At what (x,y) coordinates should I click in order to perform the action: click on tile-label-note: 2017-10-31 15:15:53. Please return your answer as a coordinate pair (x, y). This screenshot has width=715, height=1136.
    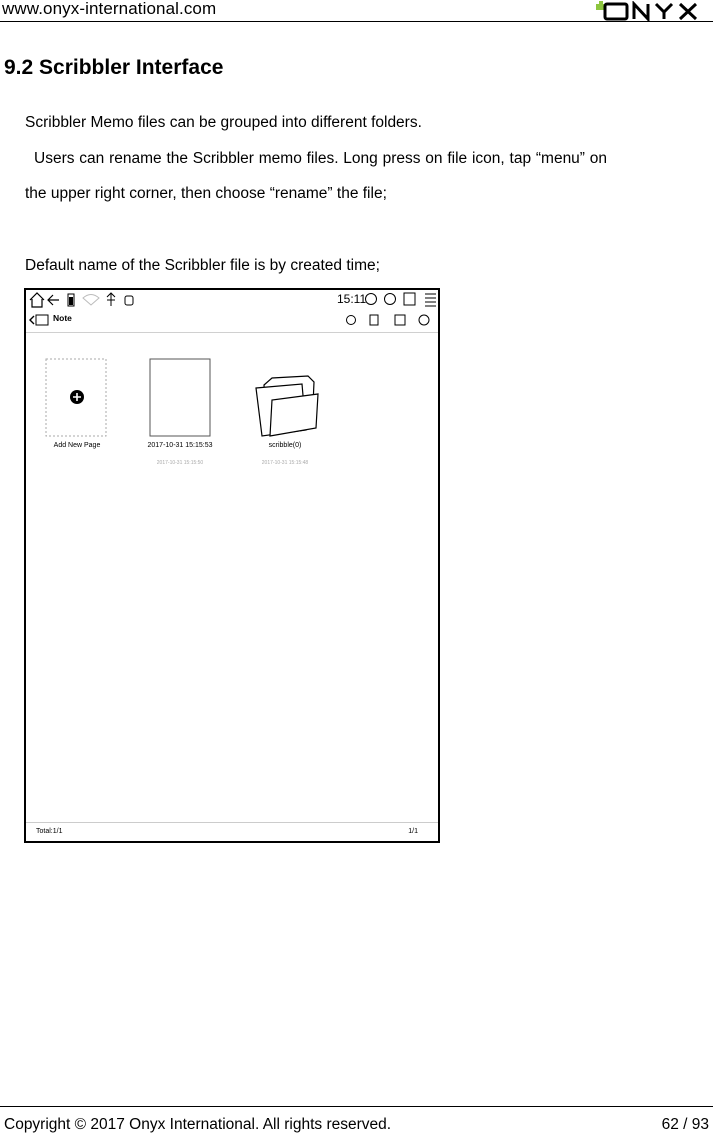
    Looking at the image, I should click on (180, 445).